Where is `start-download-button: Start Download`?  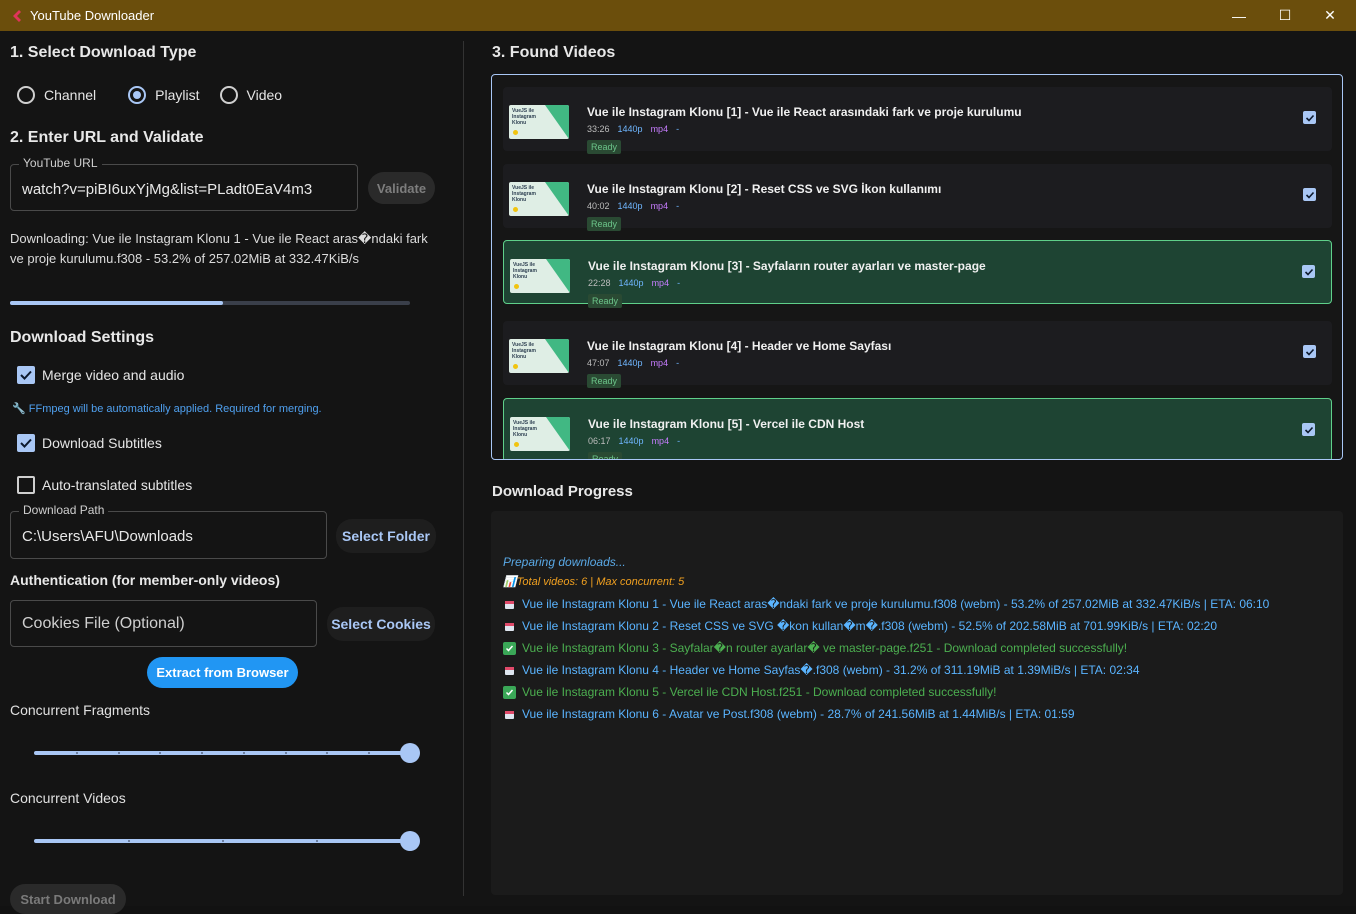 start-download-button: Start Download is located at coordinates (68, 899).